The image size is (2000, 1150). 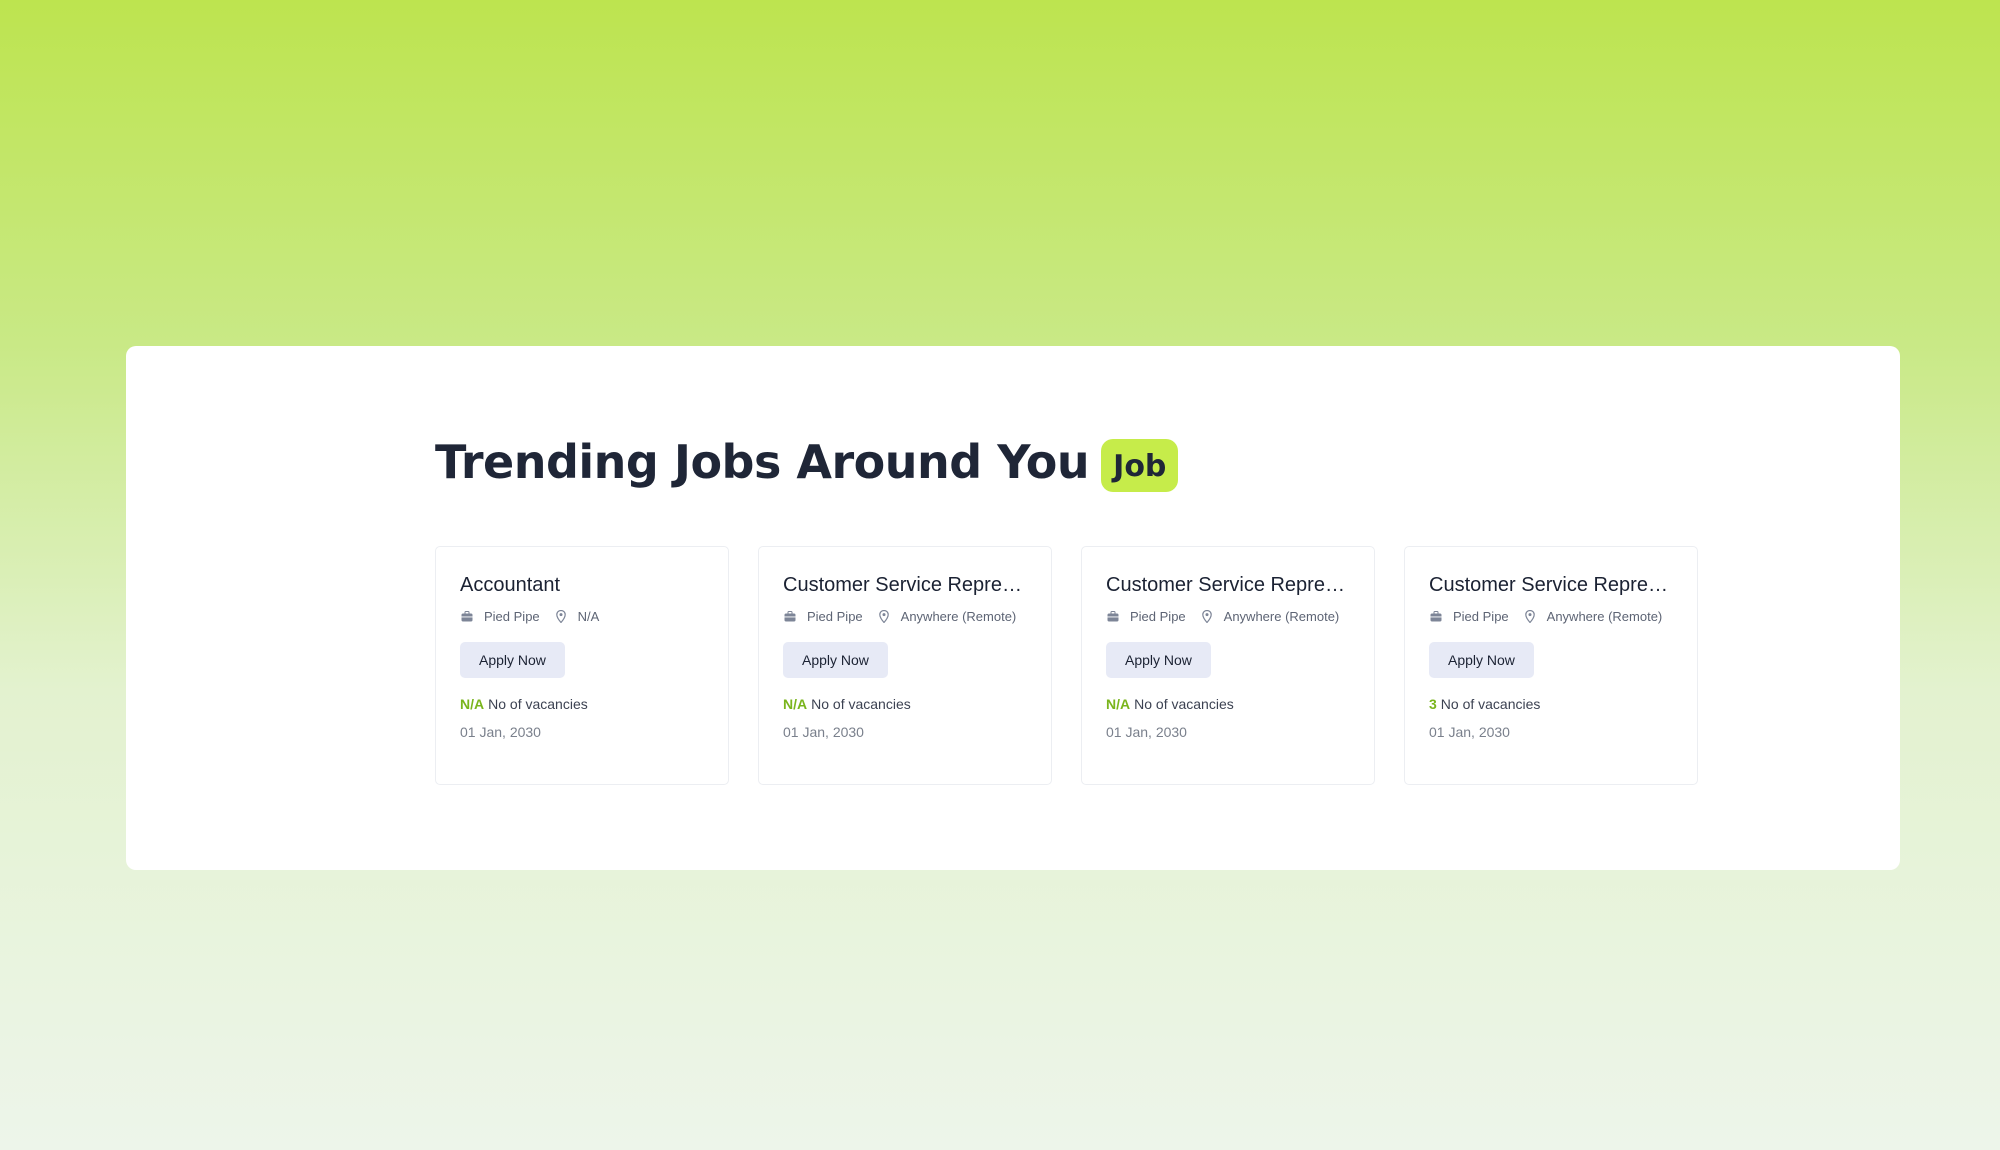 What do you see at coordinates (1433, 704) in the screenshot?
I see `vacancies-count: 3` at bounding box center [1433, 704].